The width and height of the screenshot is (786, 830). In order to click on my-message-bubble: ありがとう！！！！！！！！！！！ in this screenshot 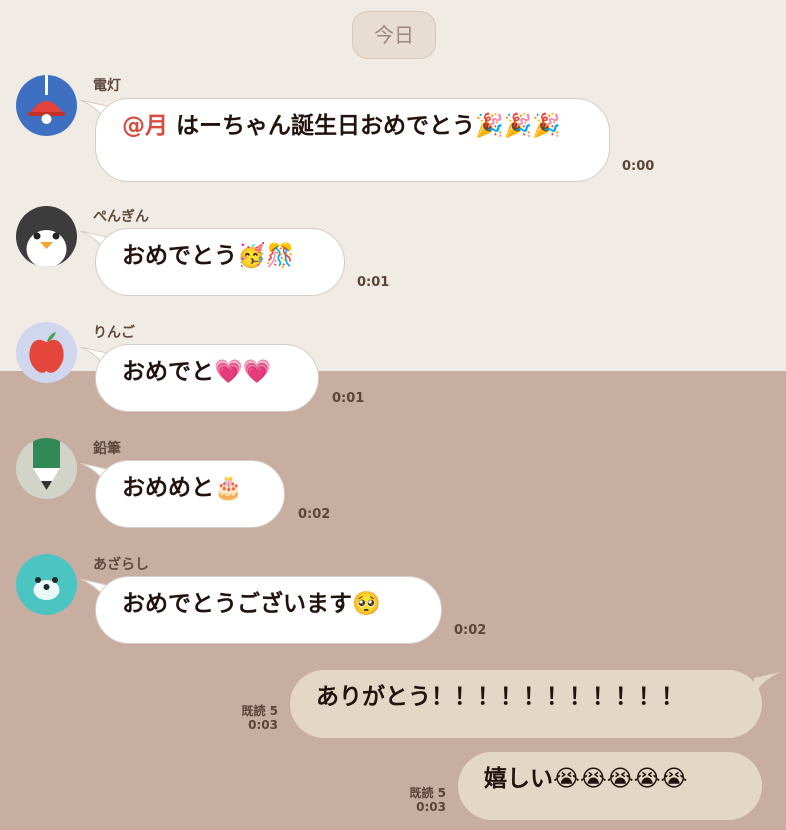, I will do `click(526, 704)`.